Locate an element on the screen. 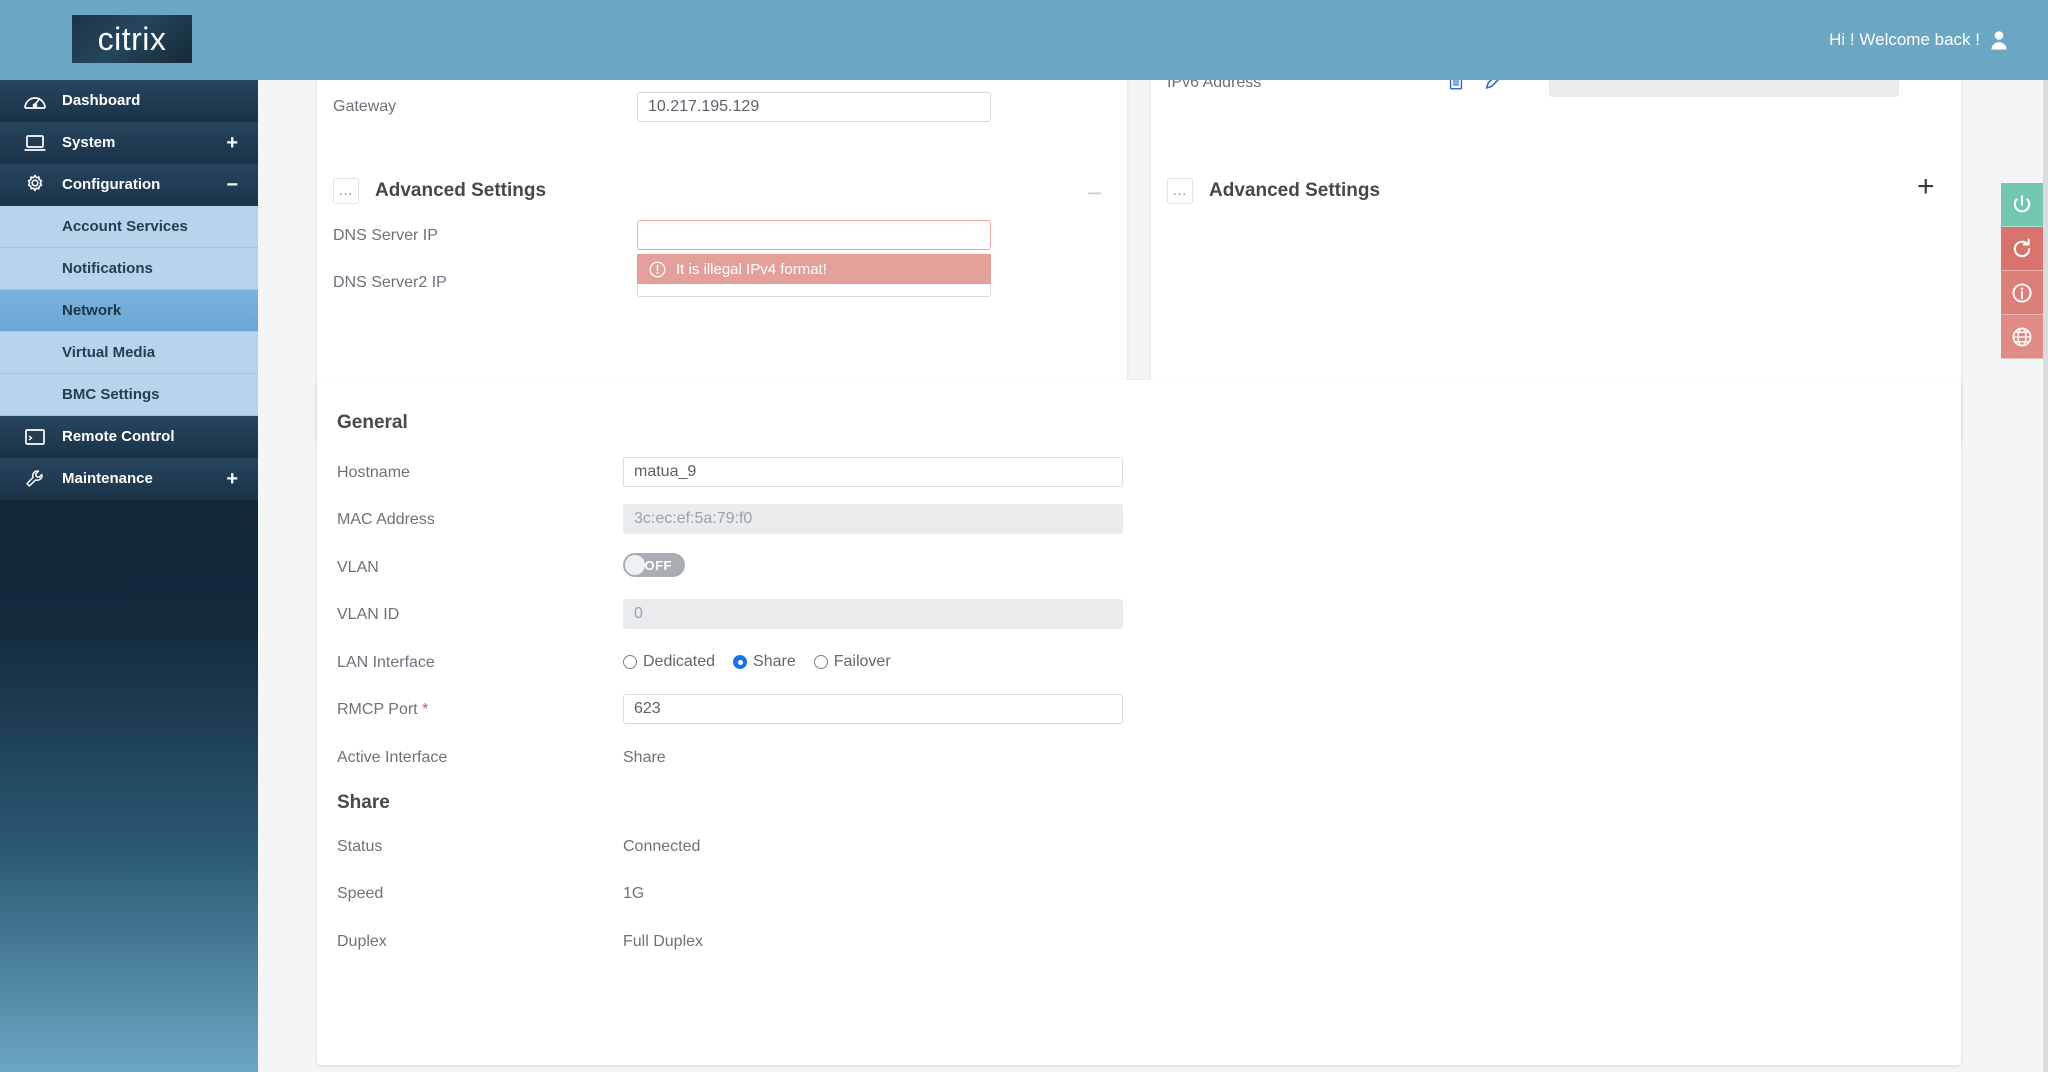  alert-circle-icon is located at coordinates (657, 269).